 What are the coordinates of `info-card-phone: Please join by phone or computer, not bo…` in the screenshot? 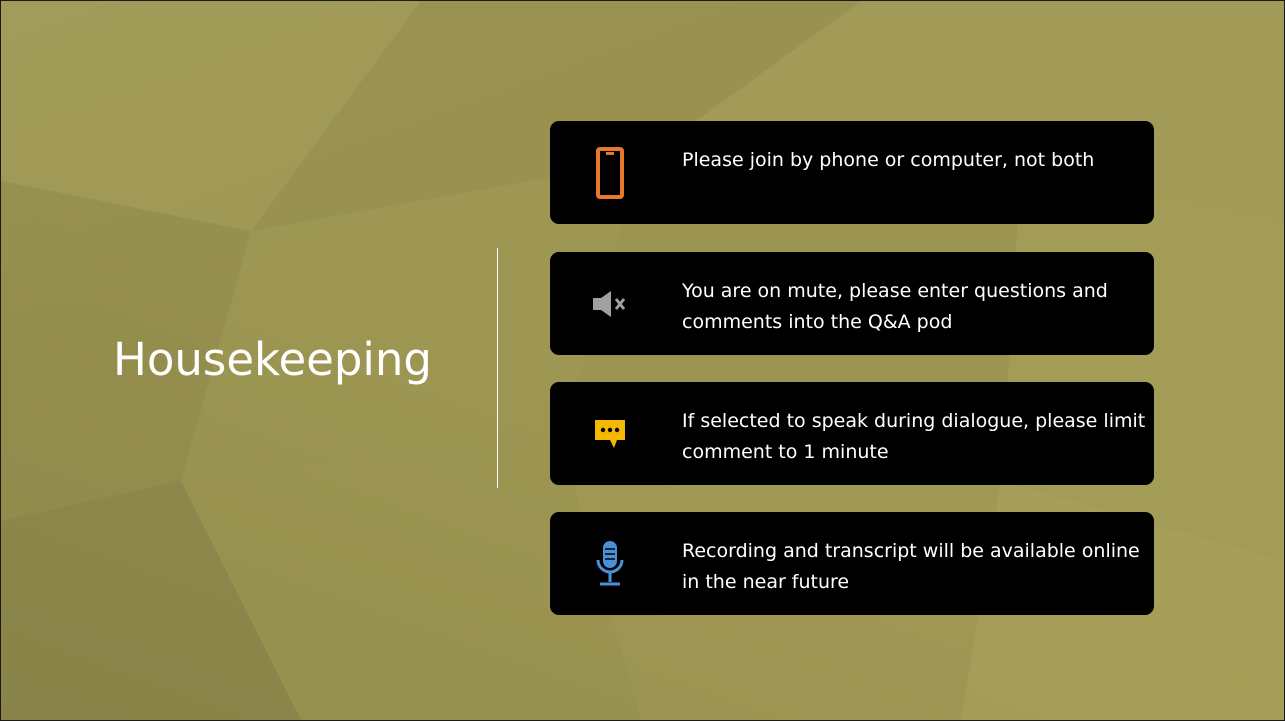 It's located at (852, 172).